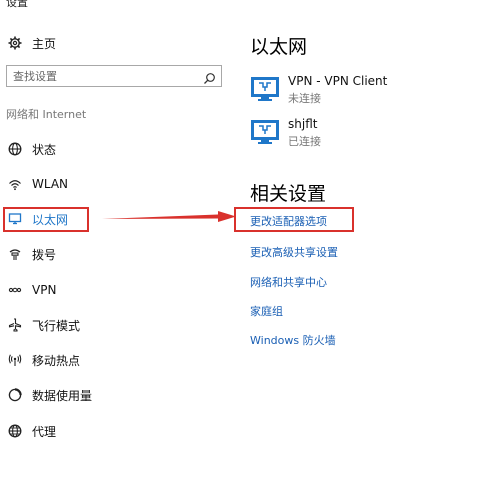 This screenshot has width=500, height=485. Describe the element at coordinates (318, 90) in the screenshot. I see `connection-vpn: VPN - VPN Client 未连接` at that location.